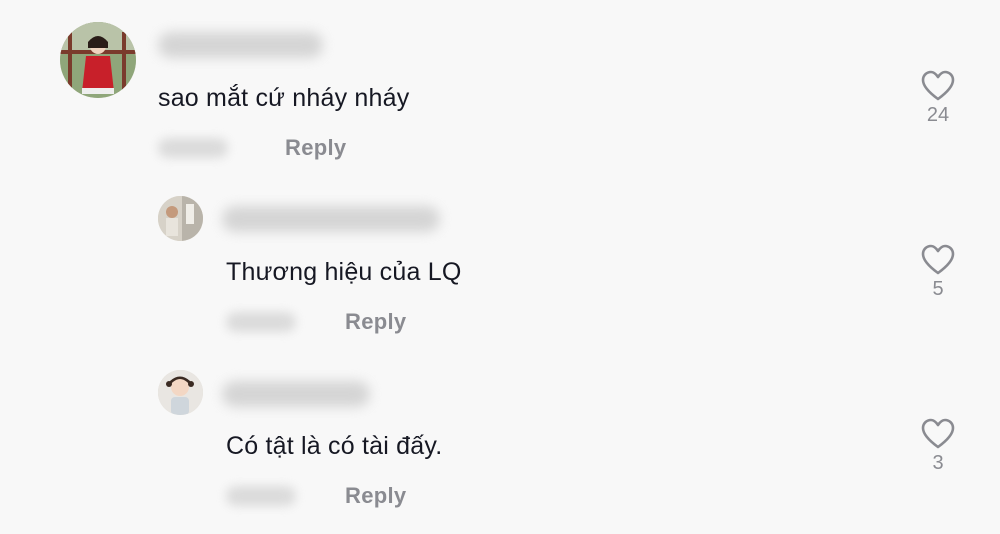  Describe the element at coordinates (938, 115) in the screenshot. I see `like-count: 24` at that location.